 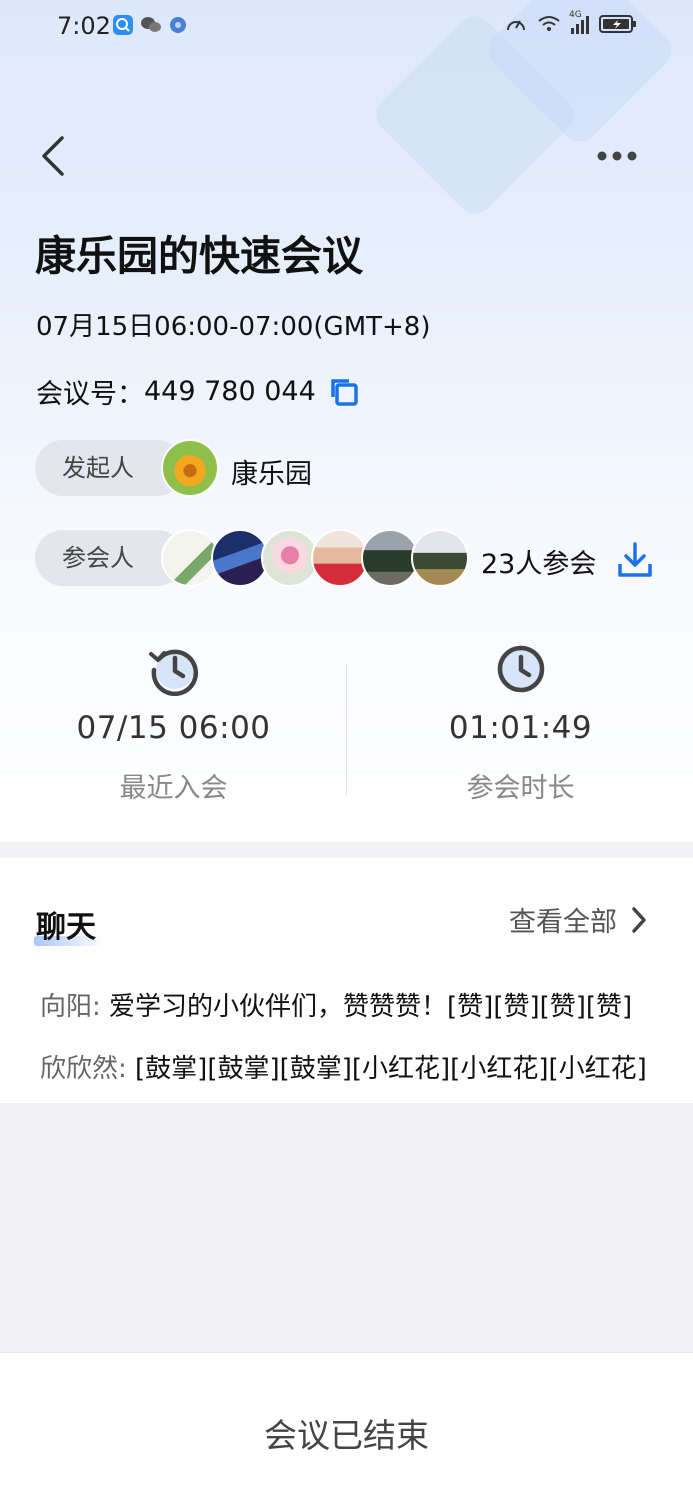 What do you see at coordinates (173, 728) in the screenshot?
I see `recent-join-value: 07/15 06:00` at bounding box center [173, 728].